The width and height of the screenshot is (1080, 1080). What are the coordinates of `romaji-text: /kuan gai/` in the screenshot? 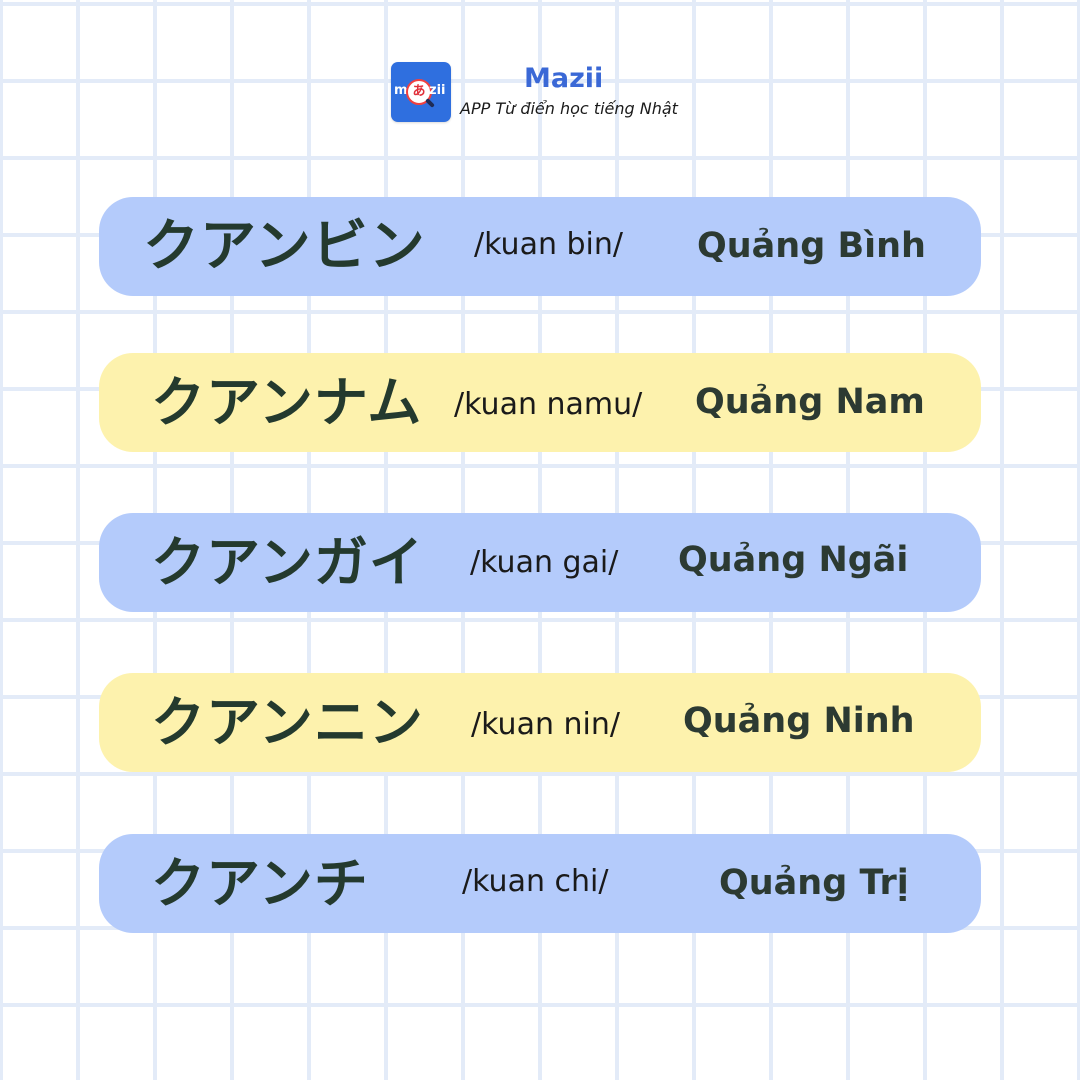 It's located at (544, 562).